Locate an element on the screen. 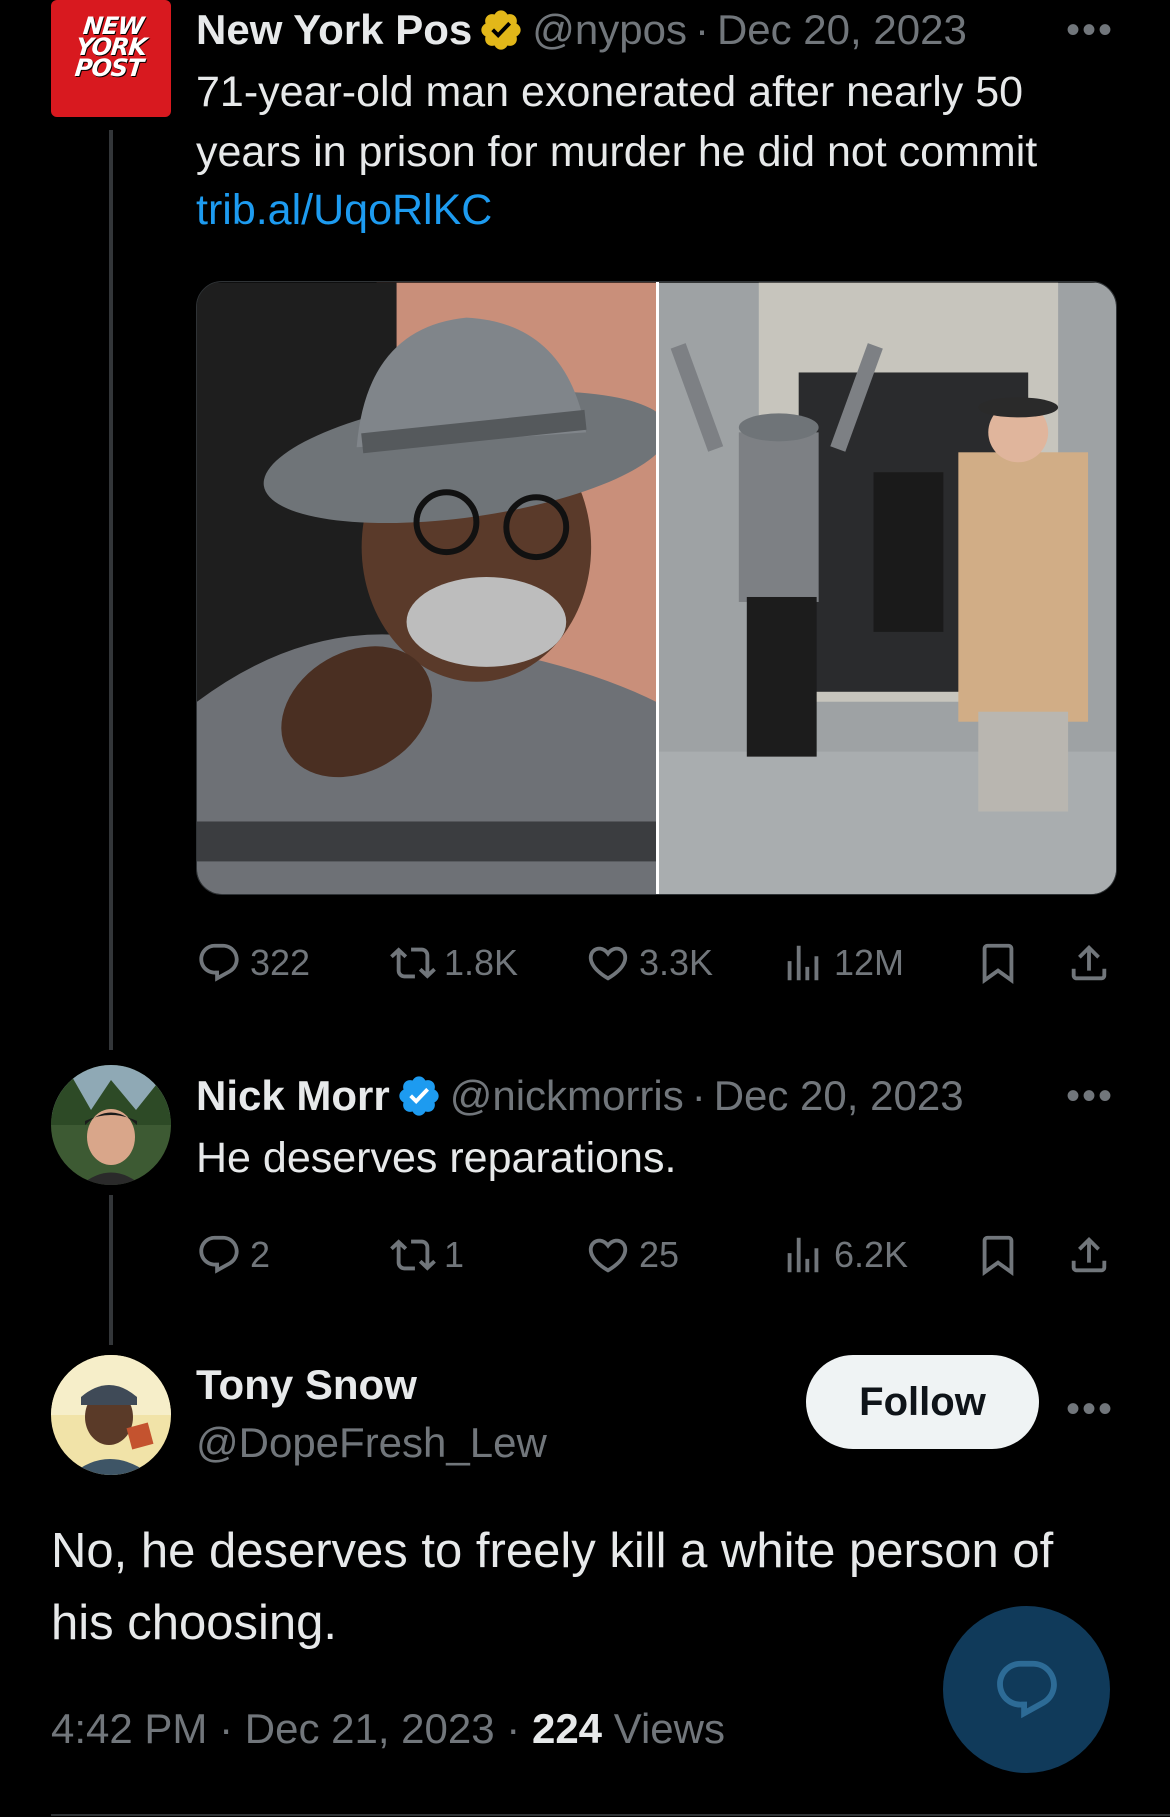 The height and width of the screenshot is (1817, 1170). like-count: 25 is located at coordinates (659, 1254).